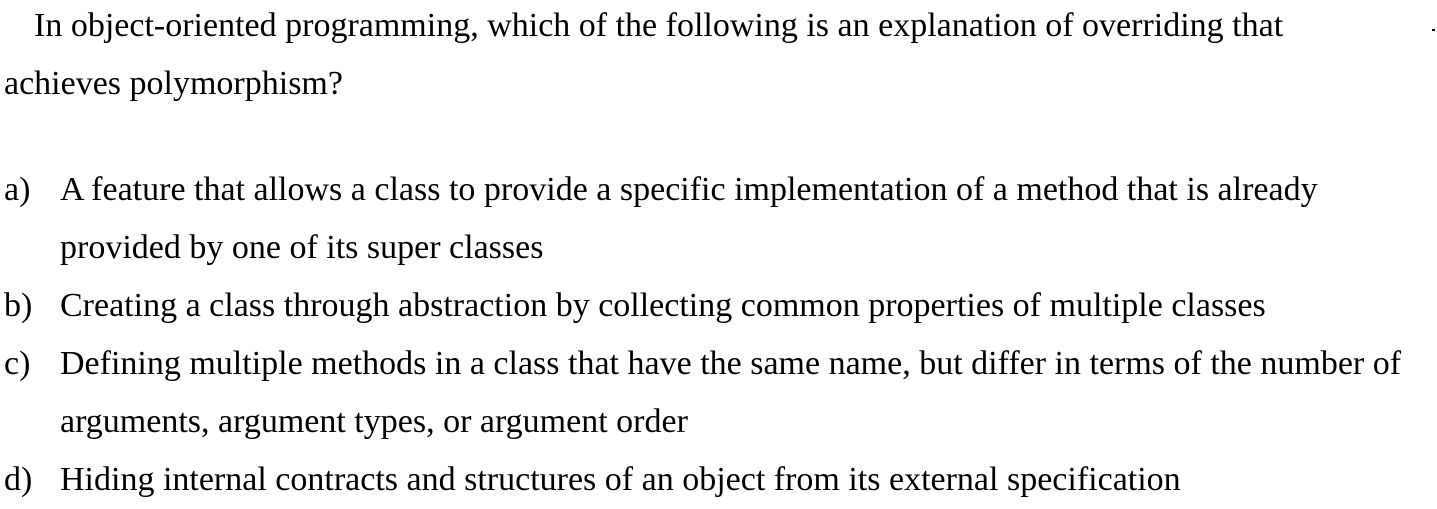  I want to click on option-letter: d), so click(18, 479).